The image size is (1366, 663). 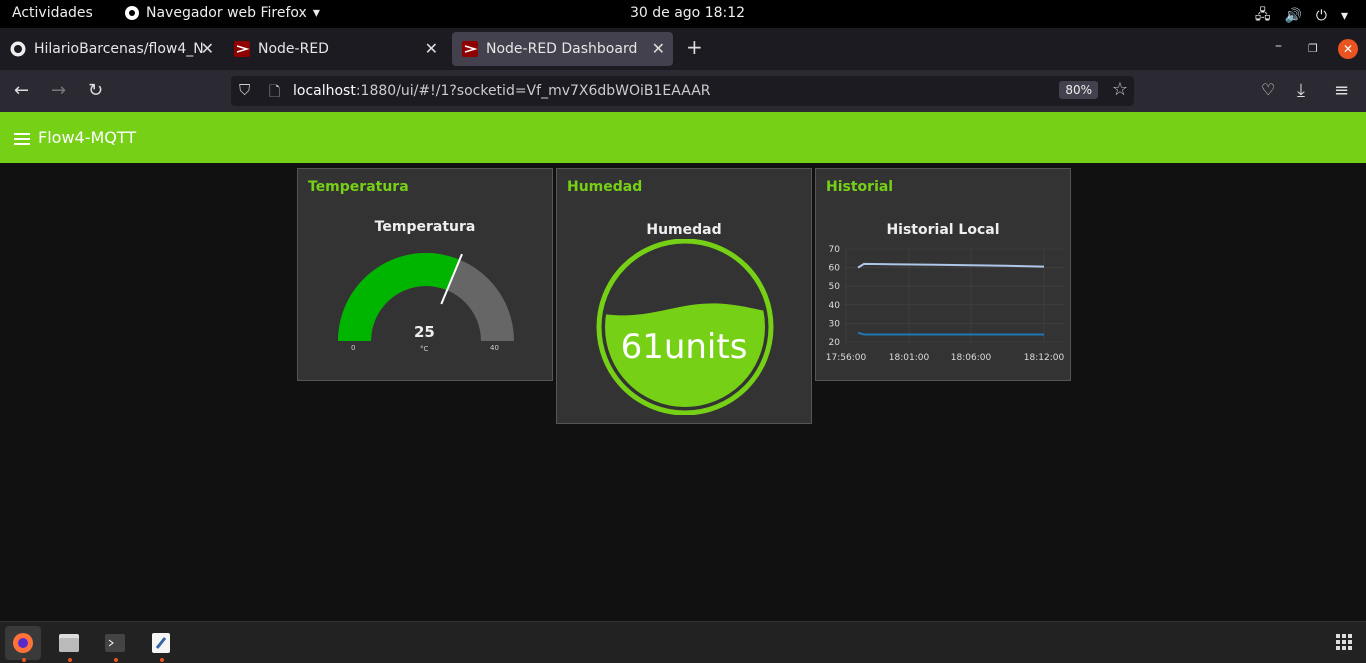 What do you see at coordinates (293, 49) in the screenshot?
I see `tab-title: Node-RED` at bounding box center [293, 49].